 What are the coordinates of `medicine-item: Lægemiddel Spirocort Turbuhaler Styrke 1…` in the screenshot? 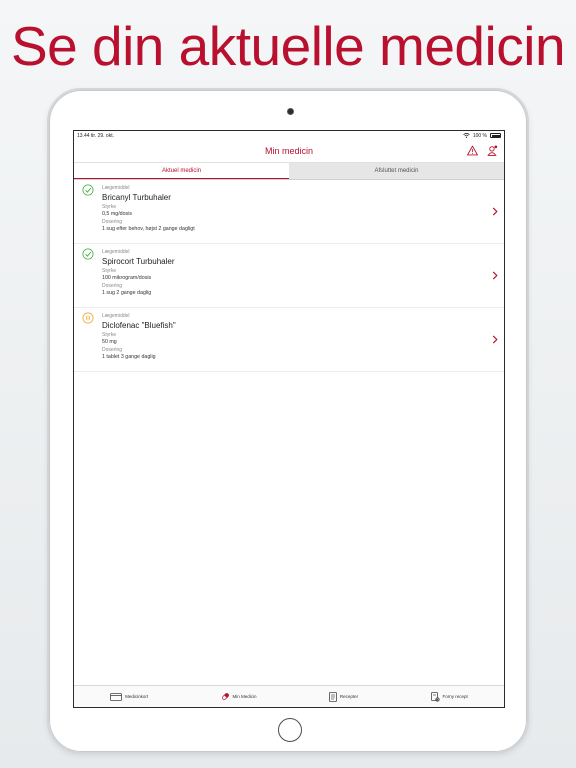 It's located at (289, 276).